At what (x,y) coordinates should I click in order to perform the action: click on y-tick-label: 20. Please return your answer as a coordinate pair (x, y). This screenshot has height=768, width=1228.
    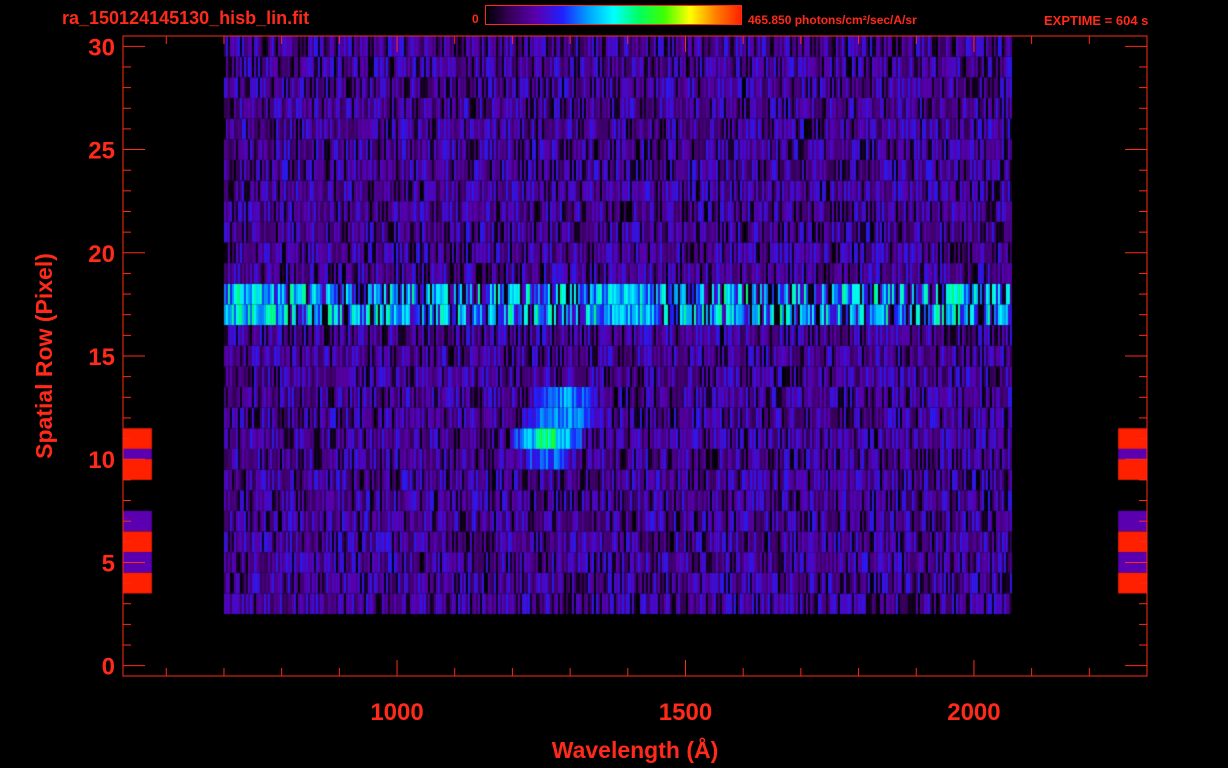
    Looking at the image, I should click on (101, 254).